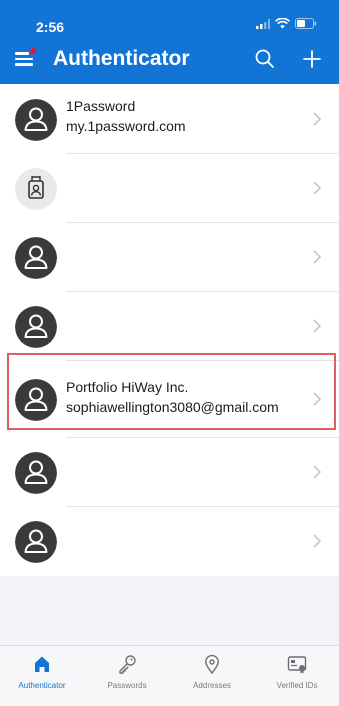  What do you see at coordinates (121, 58) in the screenshot?
I see `page-title: Authenticator` at bounding box center [121, 58].